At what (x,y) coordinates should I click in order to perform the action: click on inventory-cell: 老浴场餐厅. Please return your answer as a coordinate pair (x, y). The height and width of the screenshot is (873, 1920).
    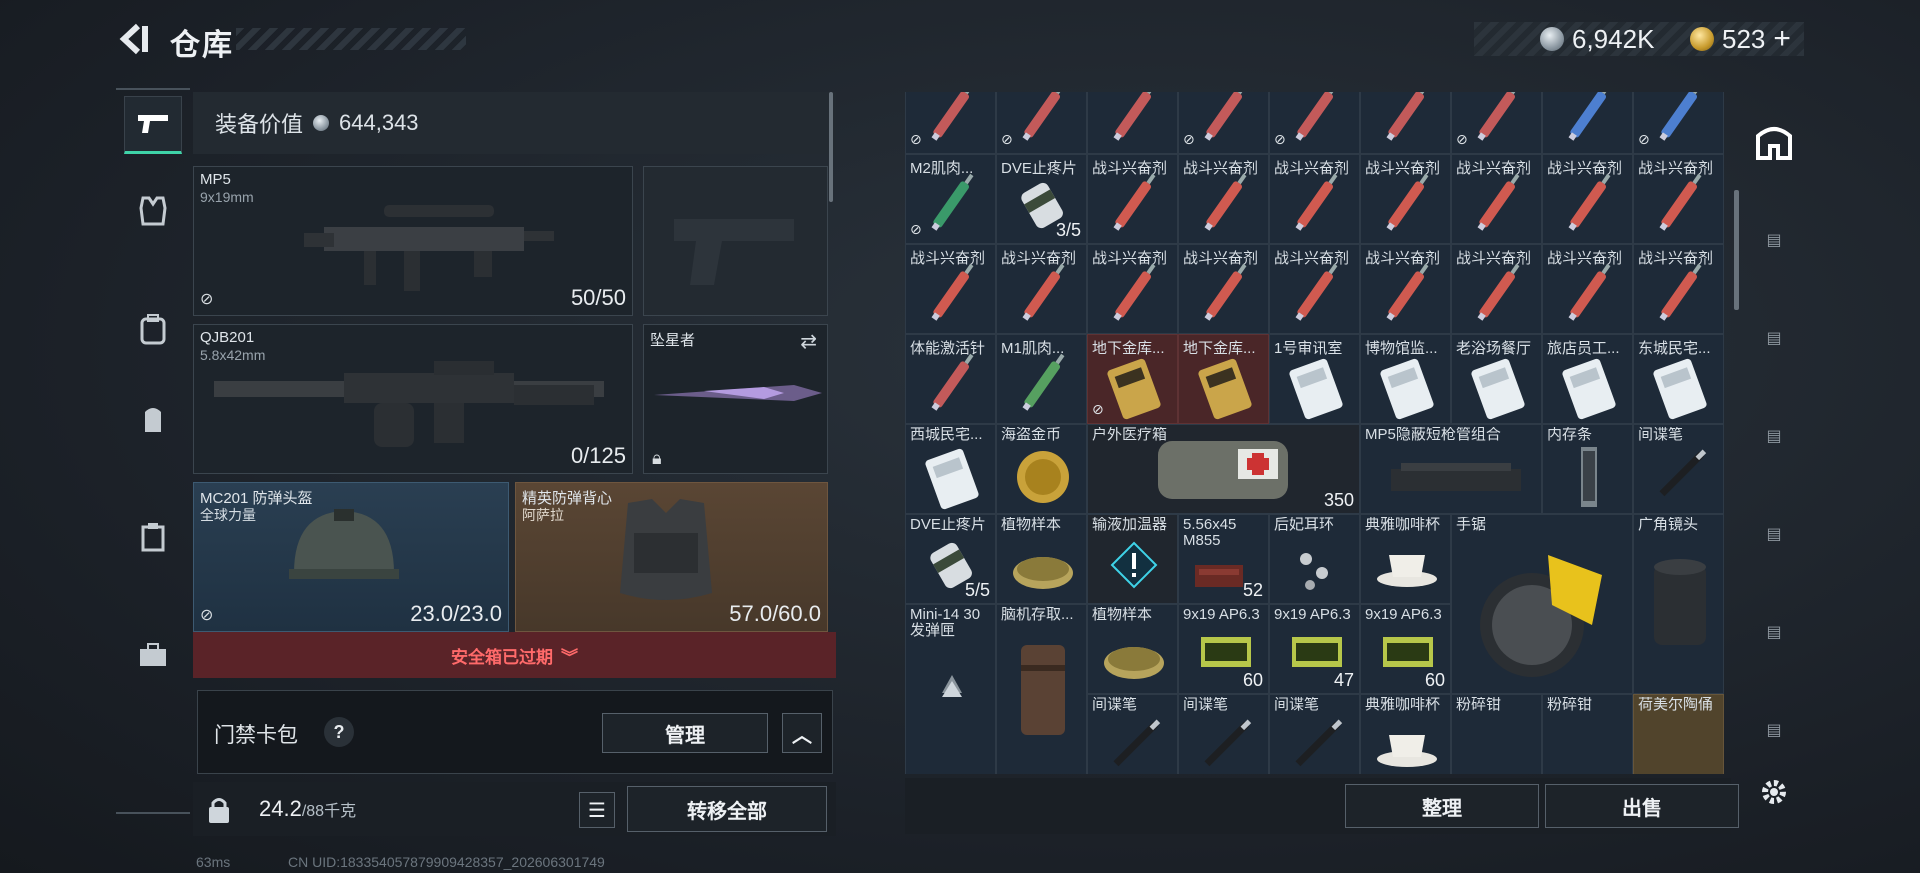
    Looking at the image, I should click on (1496, 379).